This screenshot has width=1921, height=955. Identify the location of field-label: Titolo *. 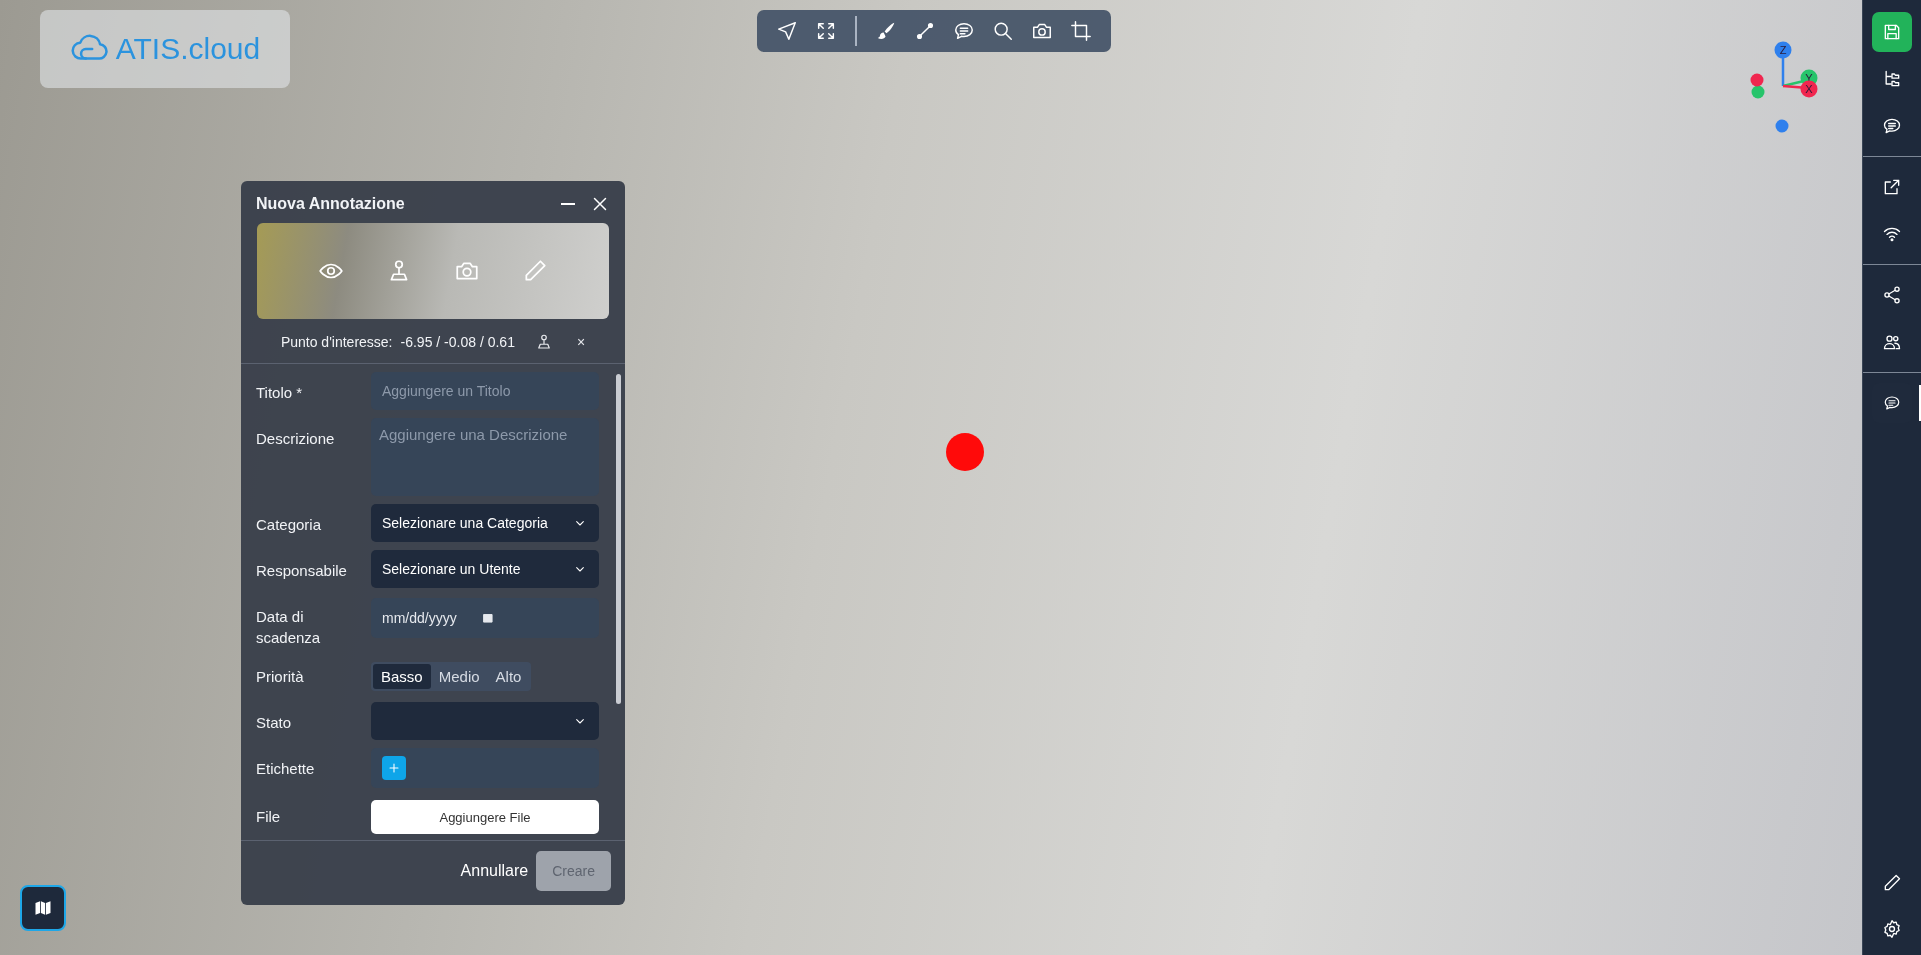
(280, 393).